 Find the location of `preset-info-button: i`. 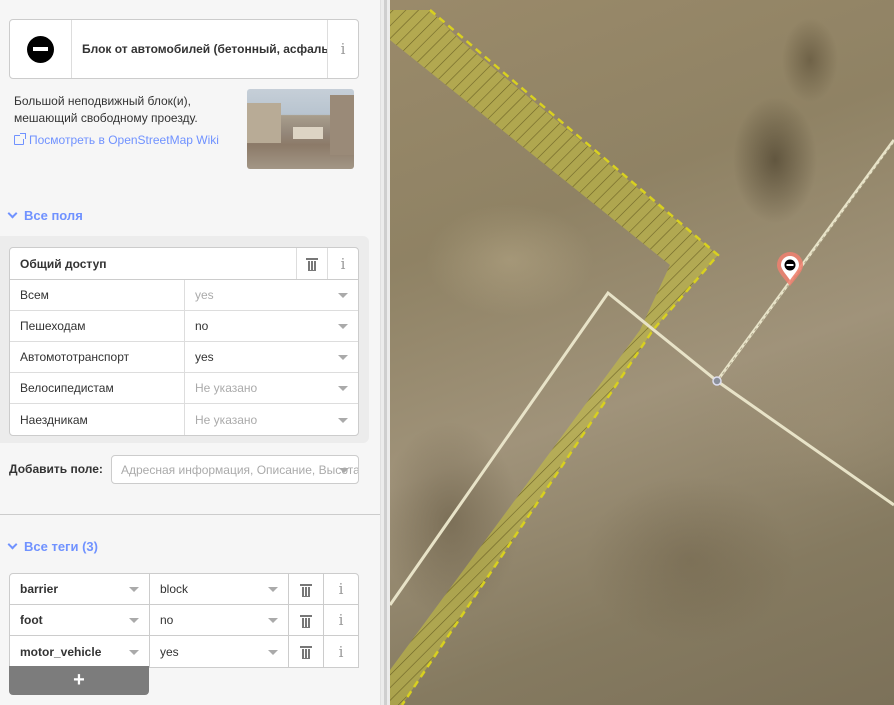

preset-info-button: i is located at coordinates (342, 49).